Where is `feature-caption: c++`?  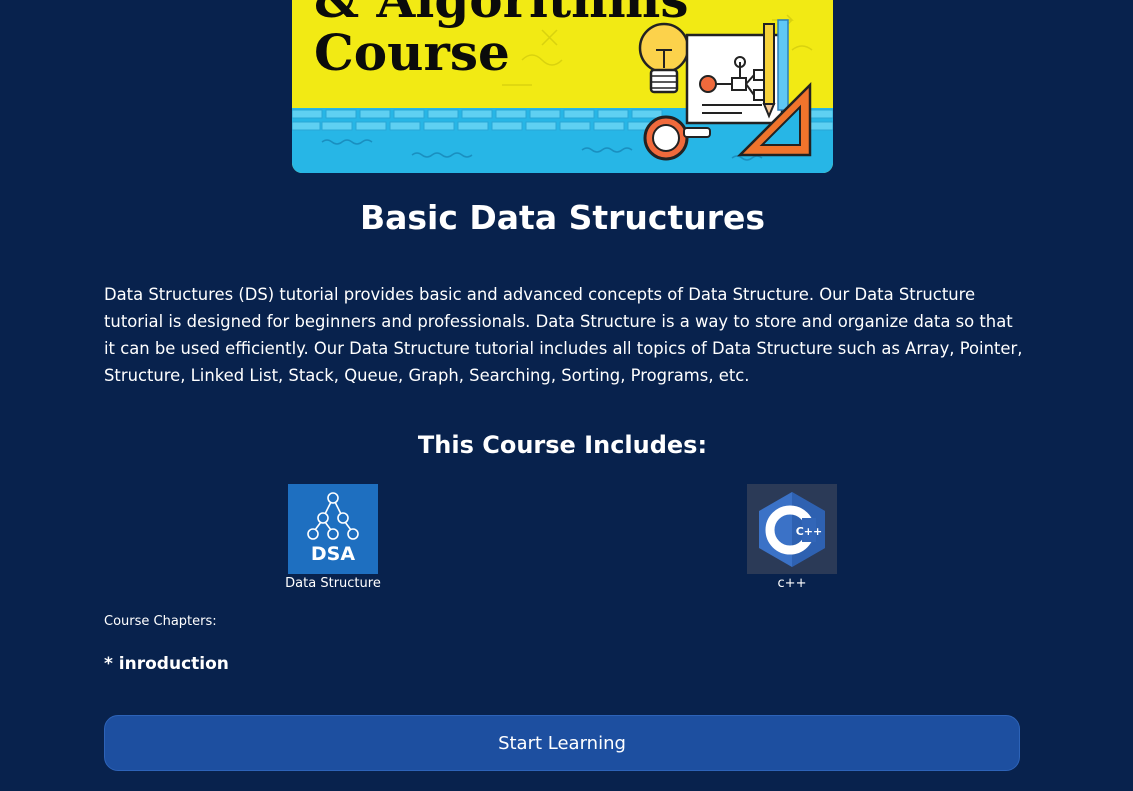
feature-caption: c++ is located at coordinates (792, 583).